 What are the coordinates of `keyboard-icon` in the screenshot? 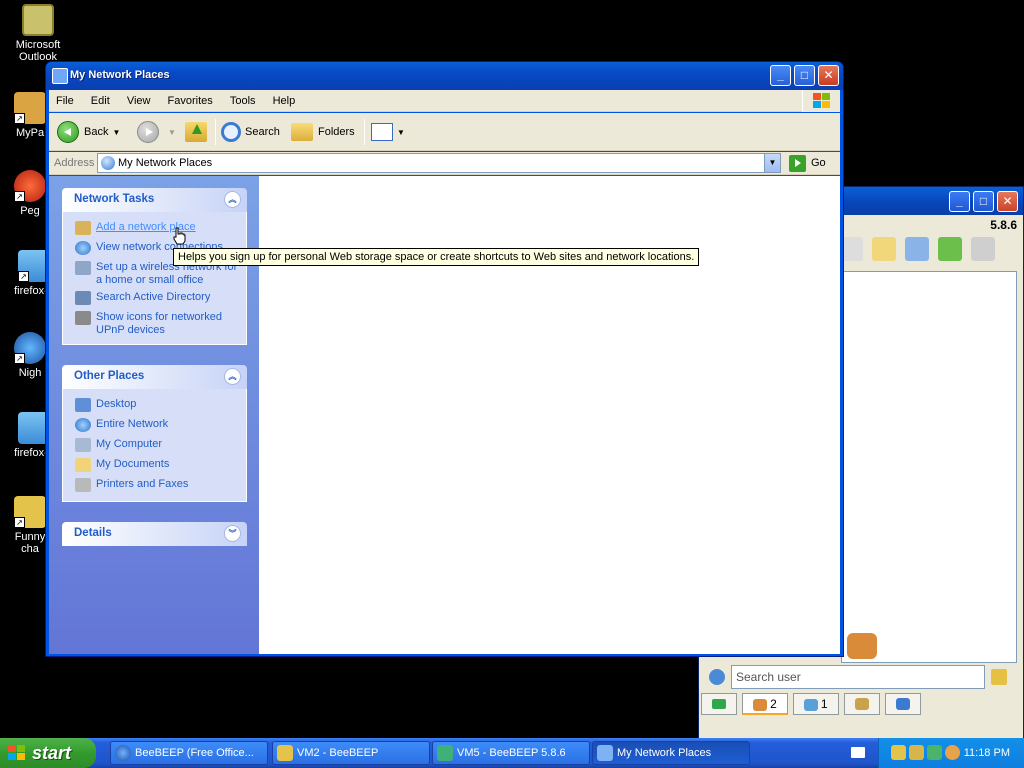 It's located at (858, 752).